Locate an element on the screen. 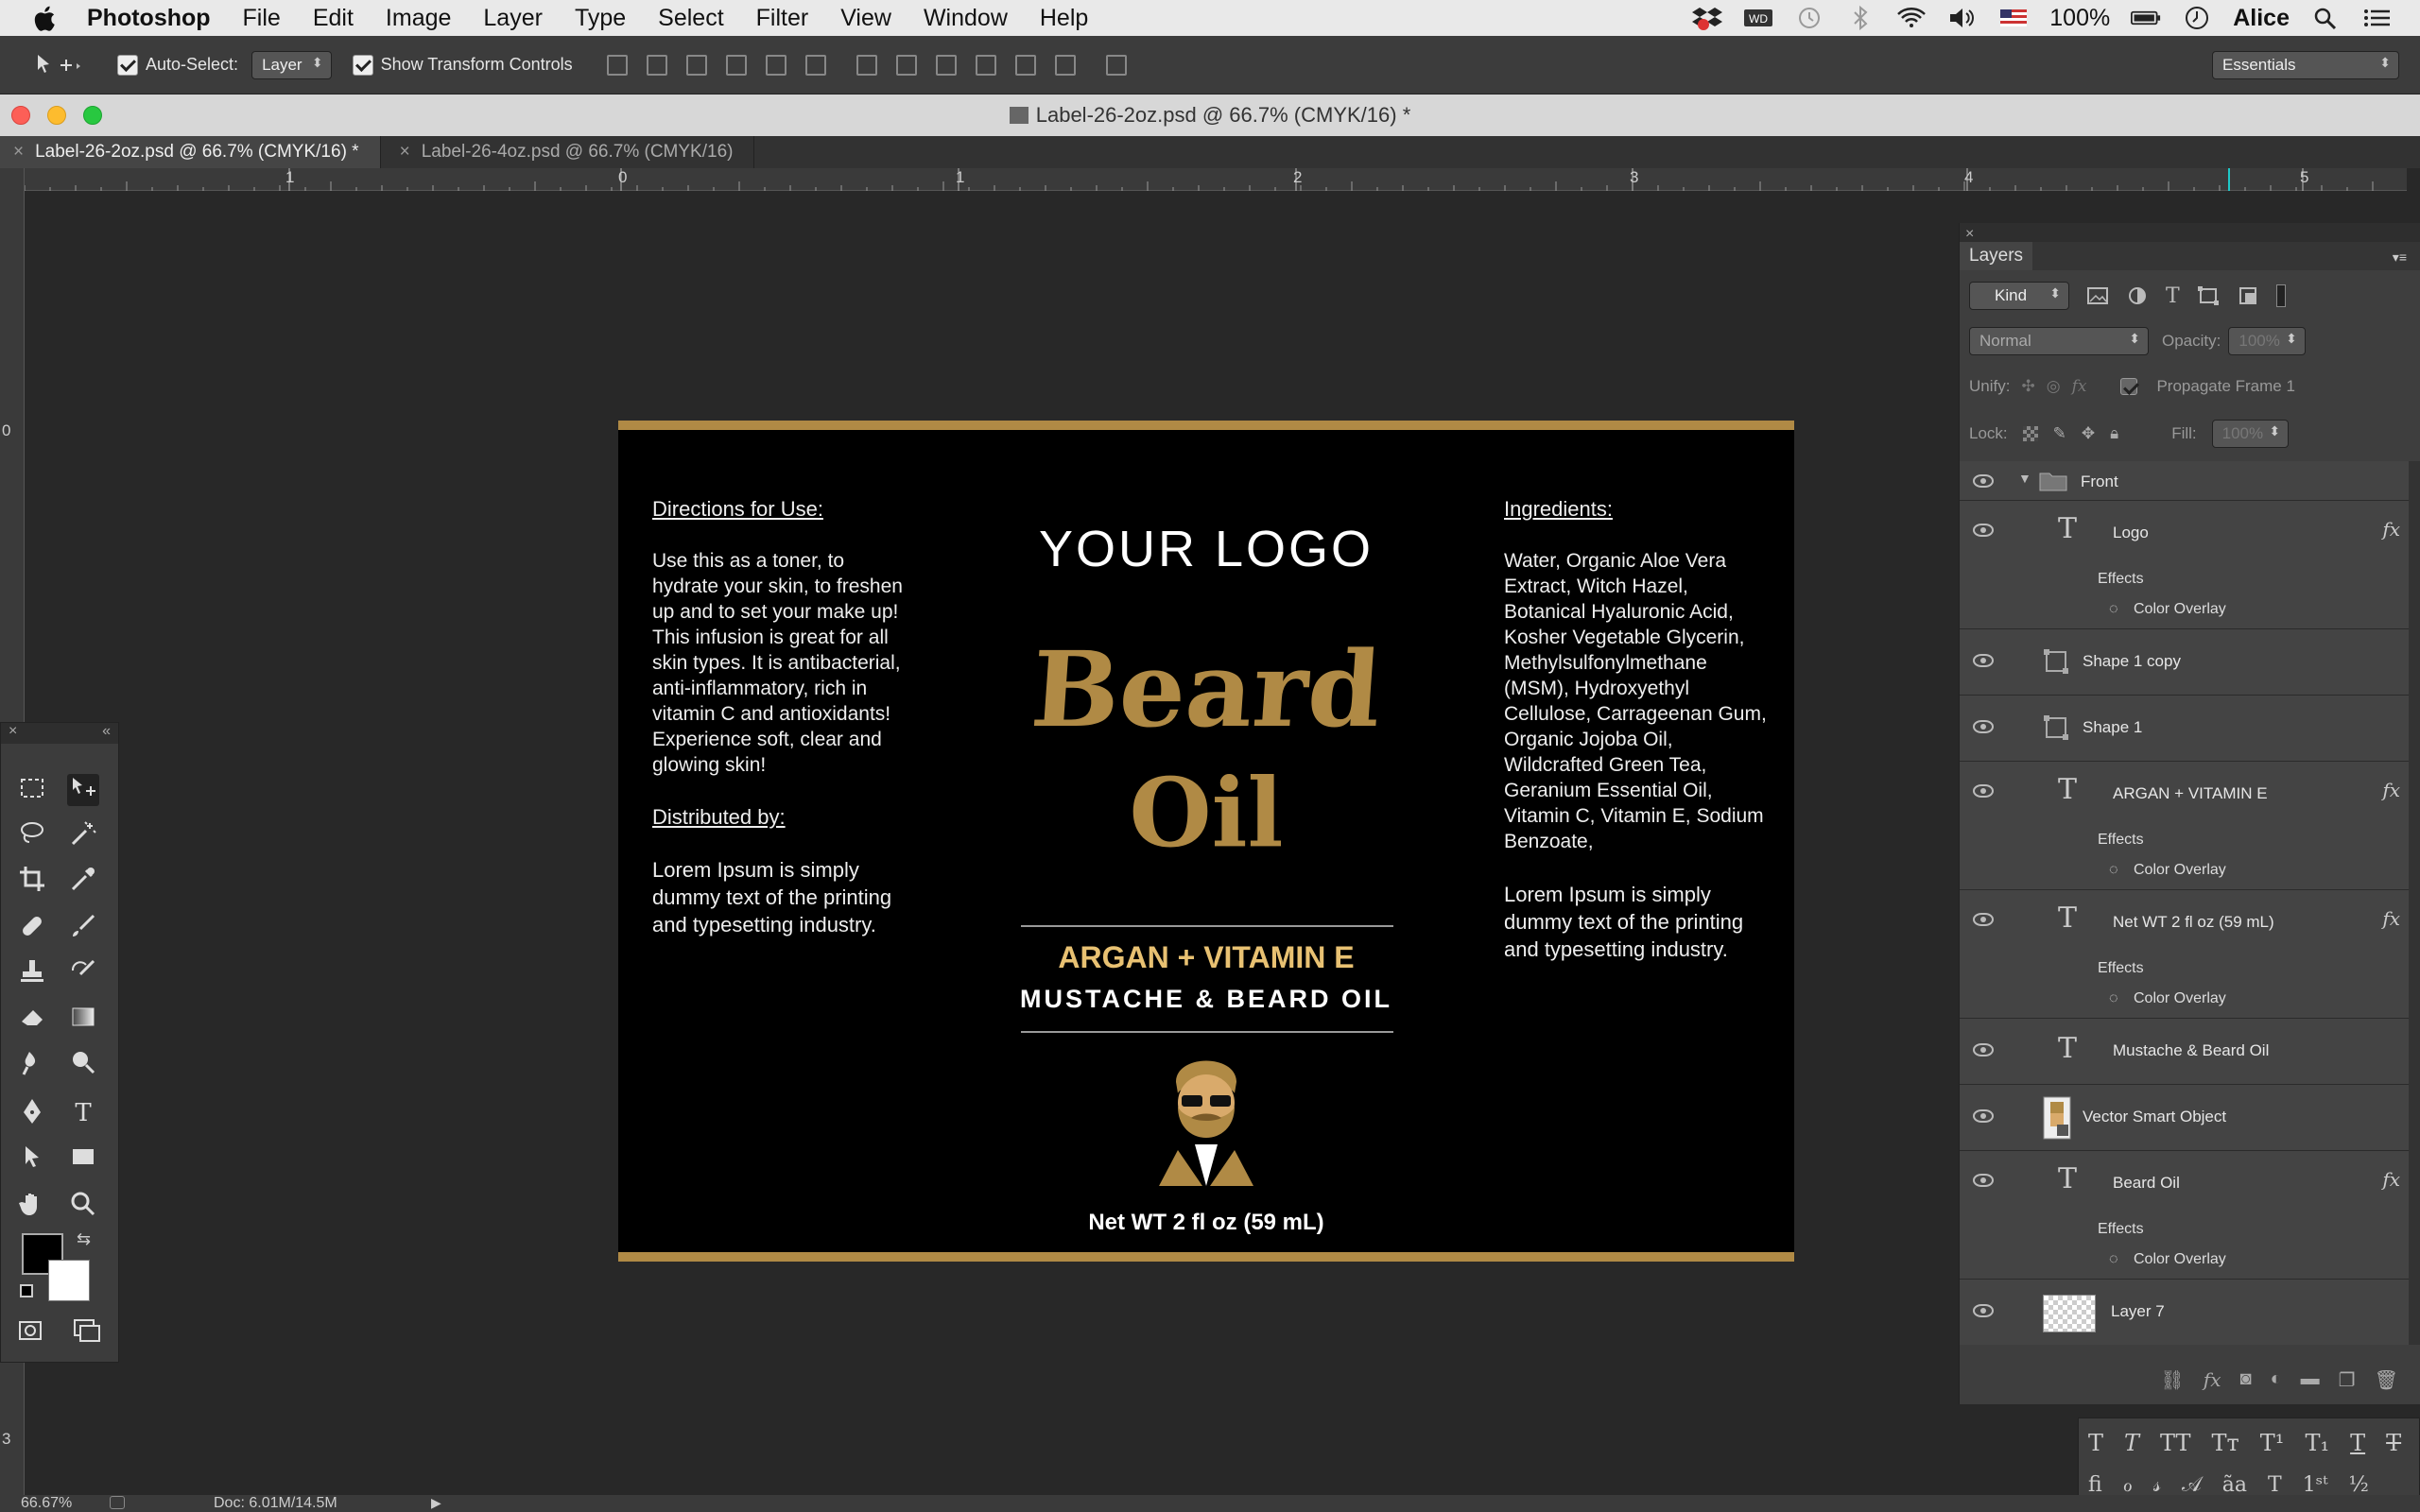  menu-image: Image is located at coordinates (418, 18).